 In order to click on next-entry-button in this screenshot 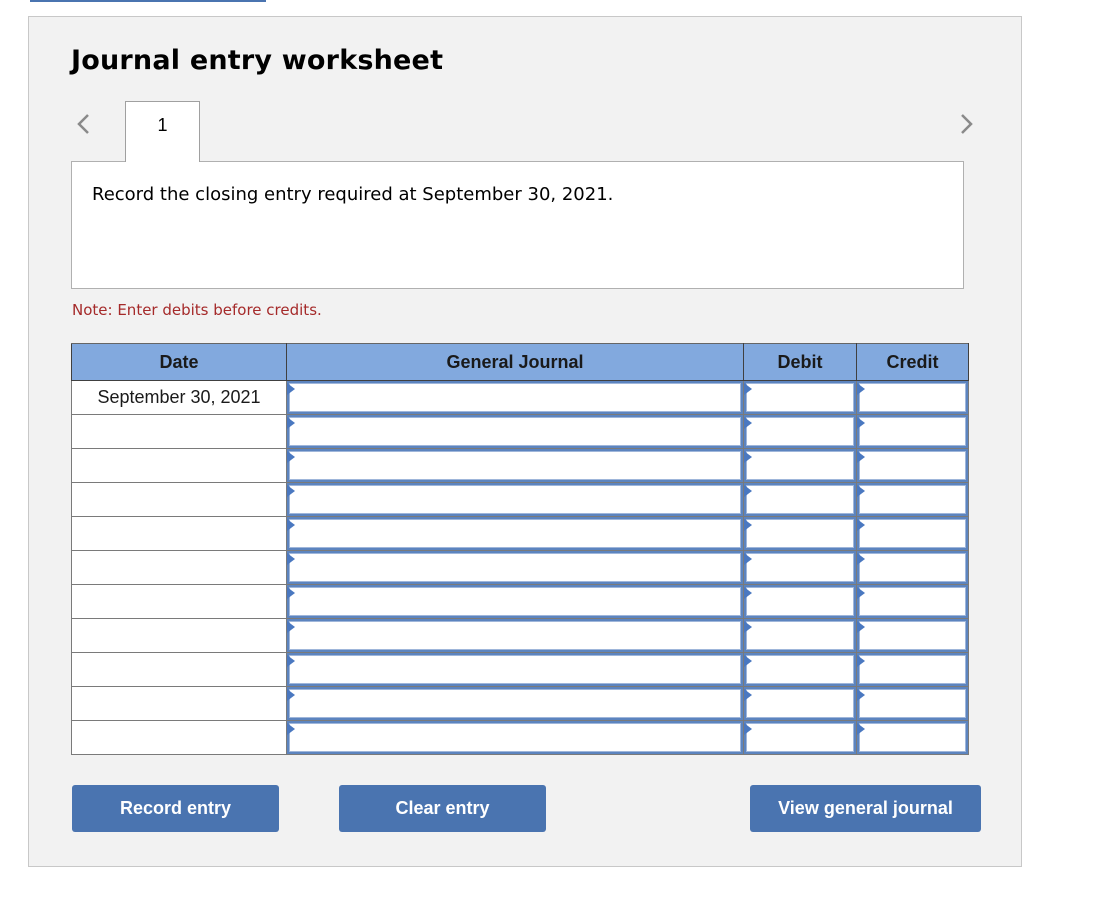, I will do `click(967, 124)`.